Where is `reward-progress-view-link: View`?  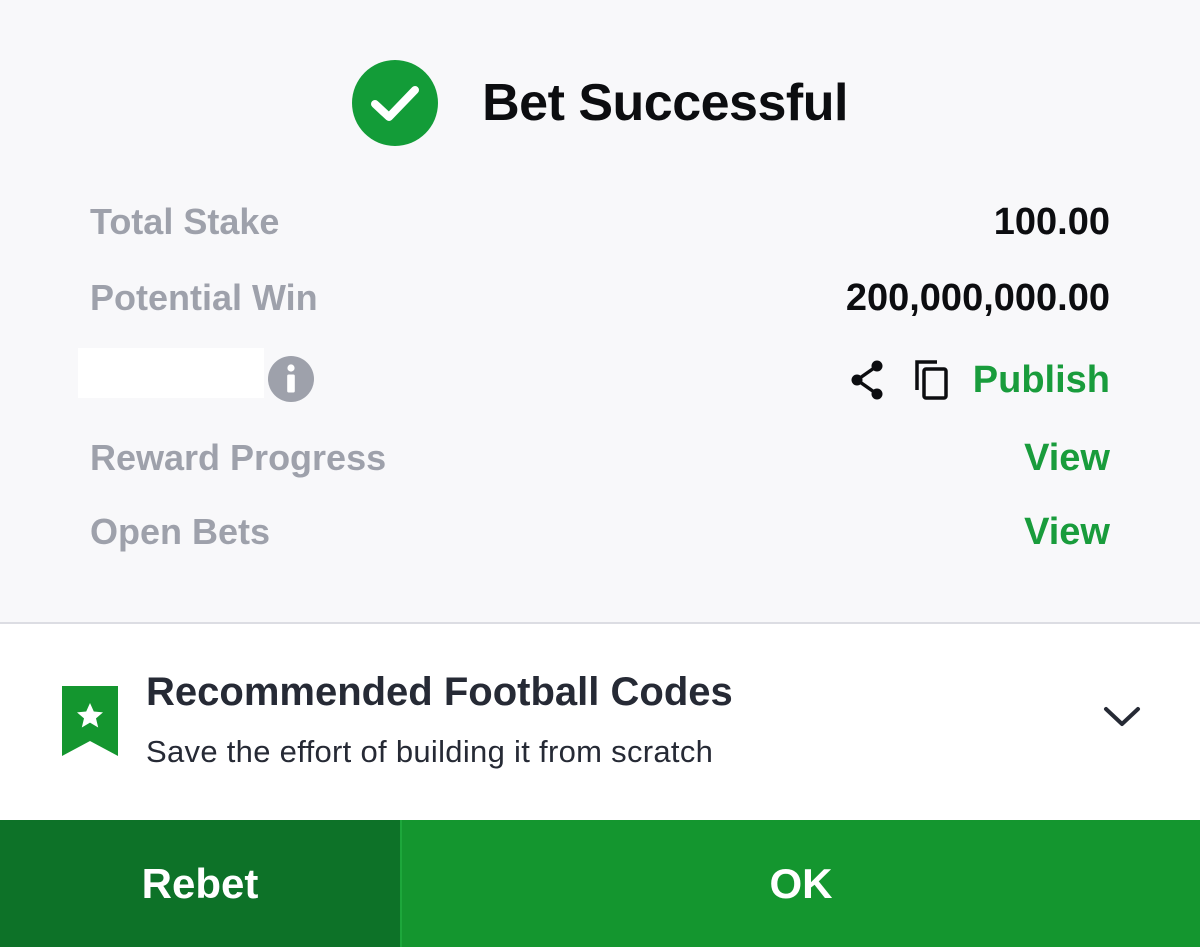 reward-progress-view-link: View is located at coordinates (1067, 458).